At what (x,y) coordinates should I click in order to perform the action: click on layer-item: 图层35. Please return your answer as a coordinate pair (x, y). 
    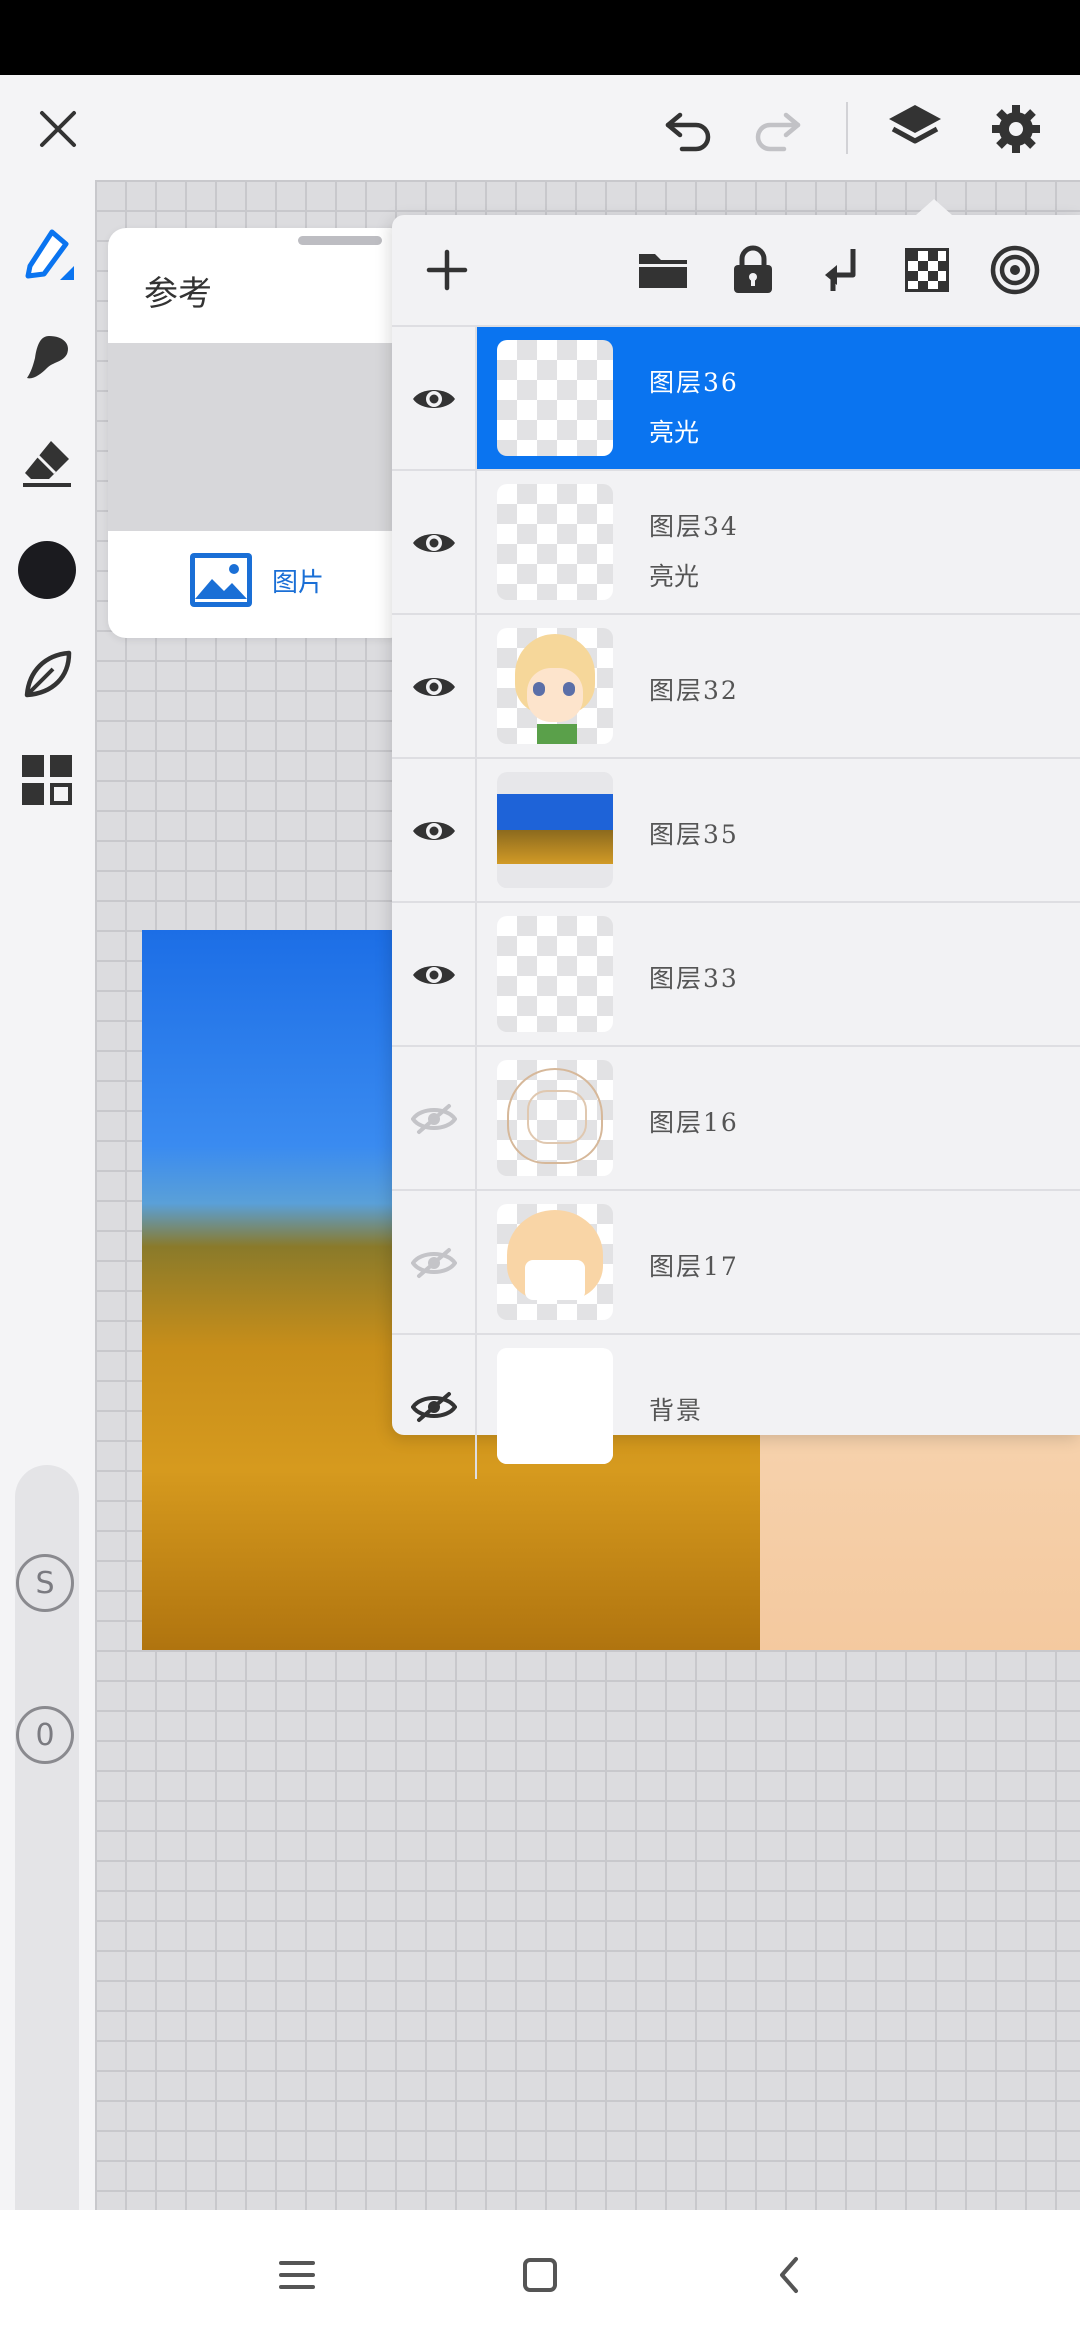
    Looking at the image, I should click on (778, 831).